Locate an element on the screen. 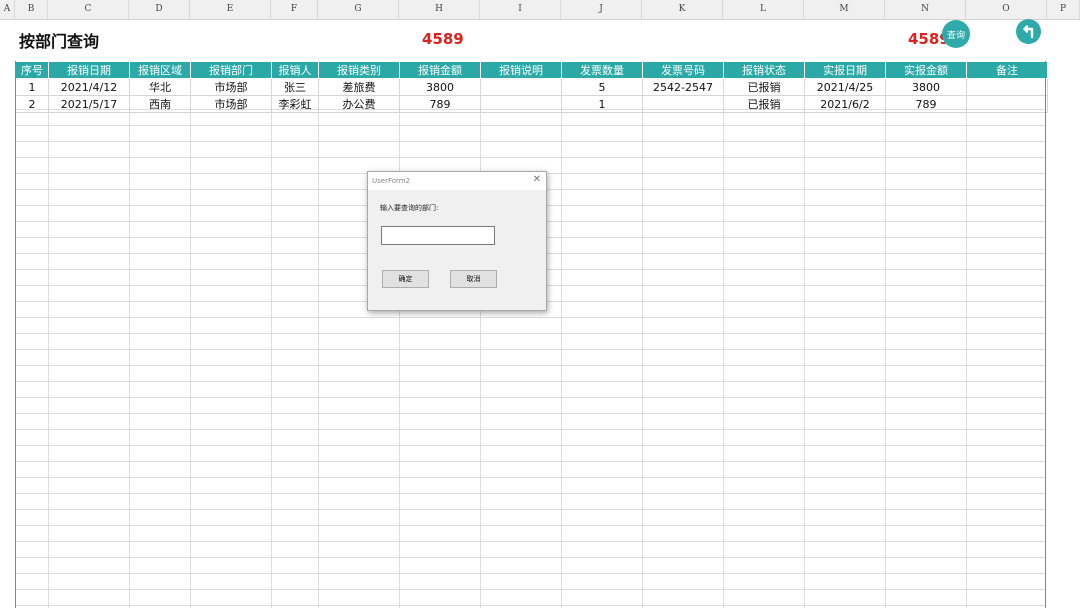 The width and height of the screenshot is (1080, 608). cell: 2021/6/2 is located at coordinates (845, 104).